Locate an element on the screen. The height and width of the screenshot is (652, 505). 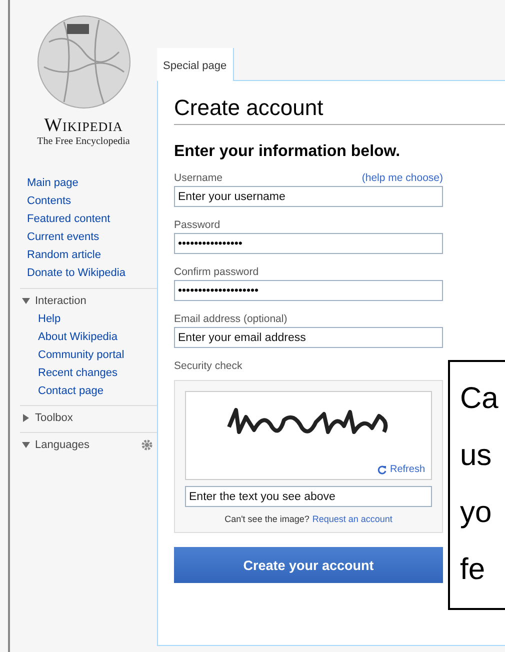
gear-icon is located at coordinates (147, 444).